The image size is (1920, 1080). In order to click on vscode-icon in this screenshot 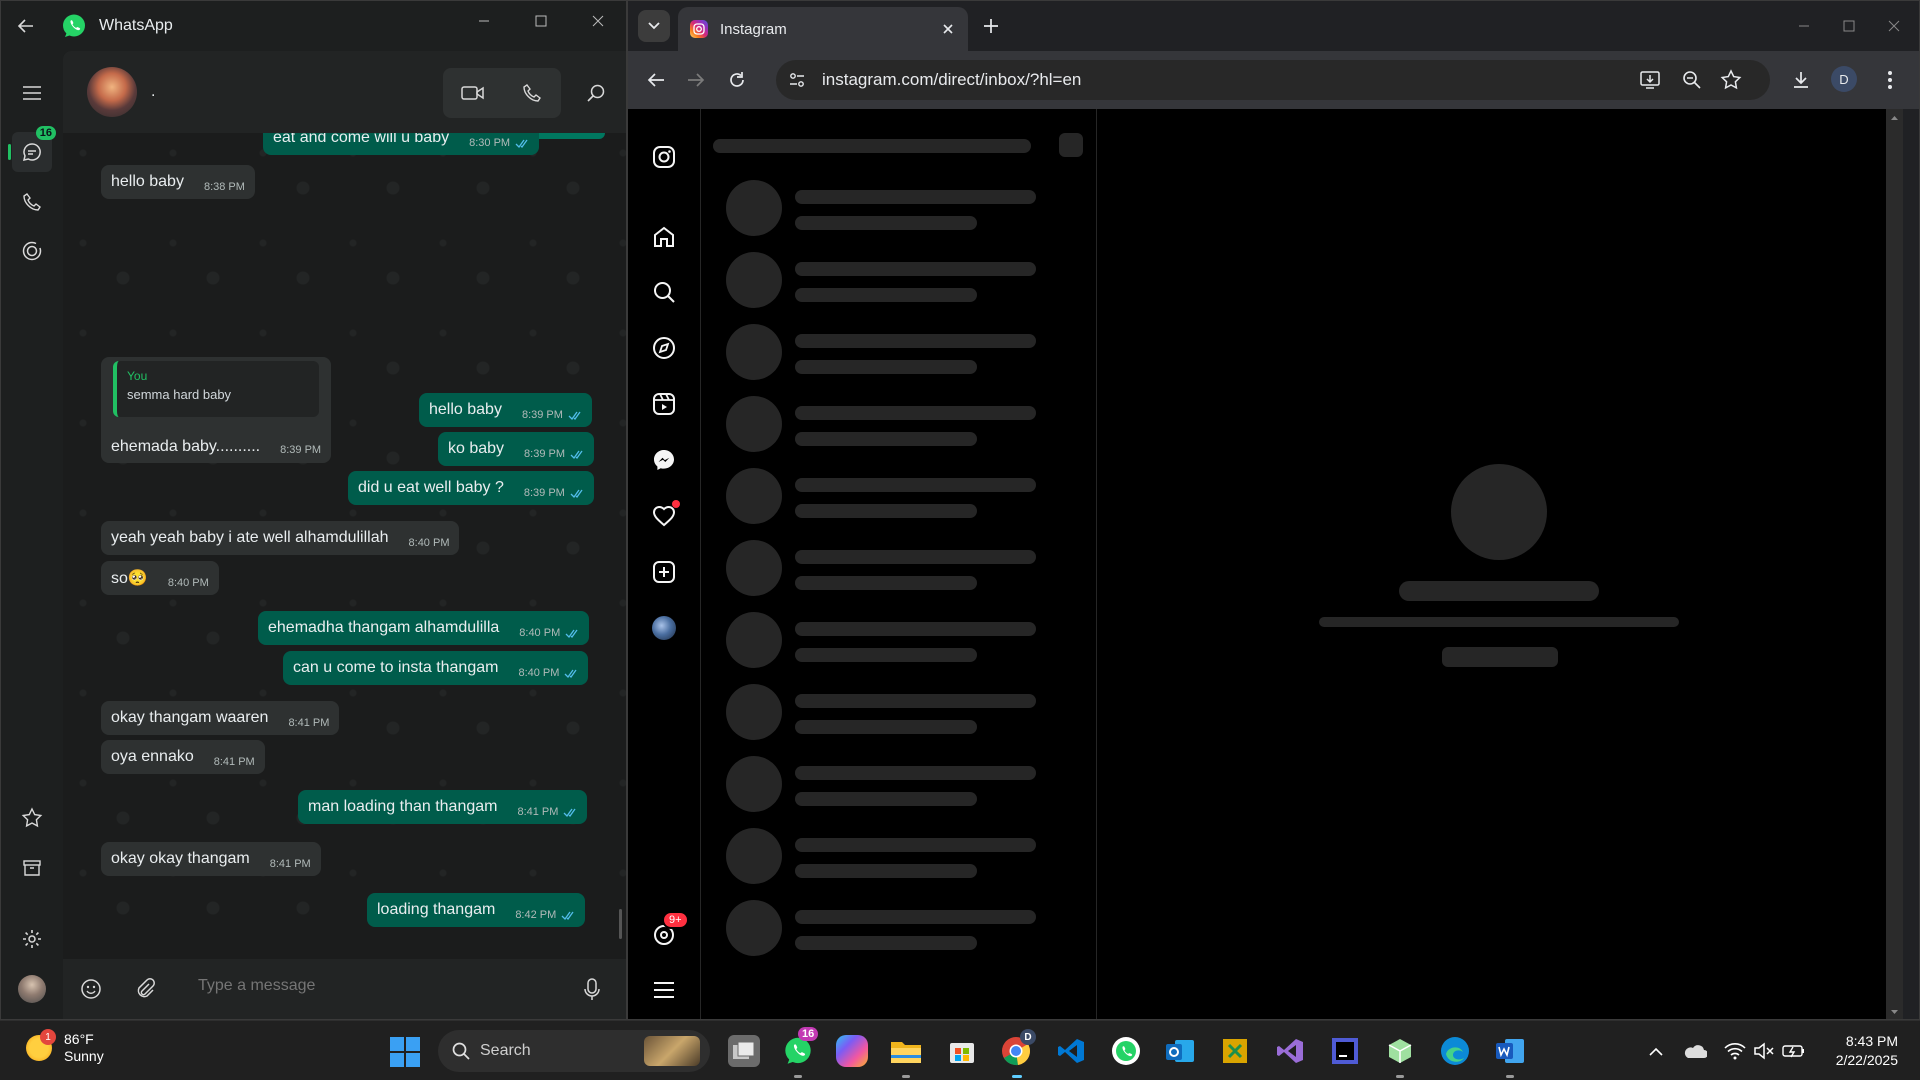, I will do `click(1071, 1051)`.